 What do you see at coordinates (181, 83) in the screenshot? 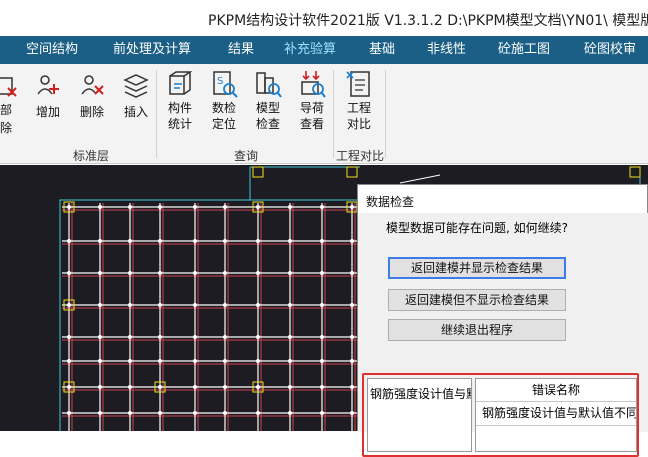
I see `component-stats-icon` at bounding box center [181, 83].